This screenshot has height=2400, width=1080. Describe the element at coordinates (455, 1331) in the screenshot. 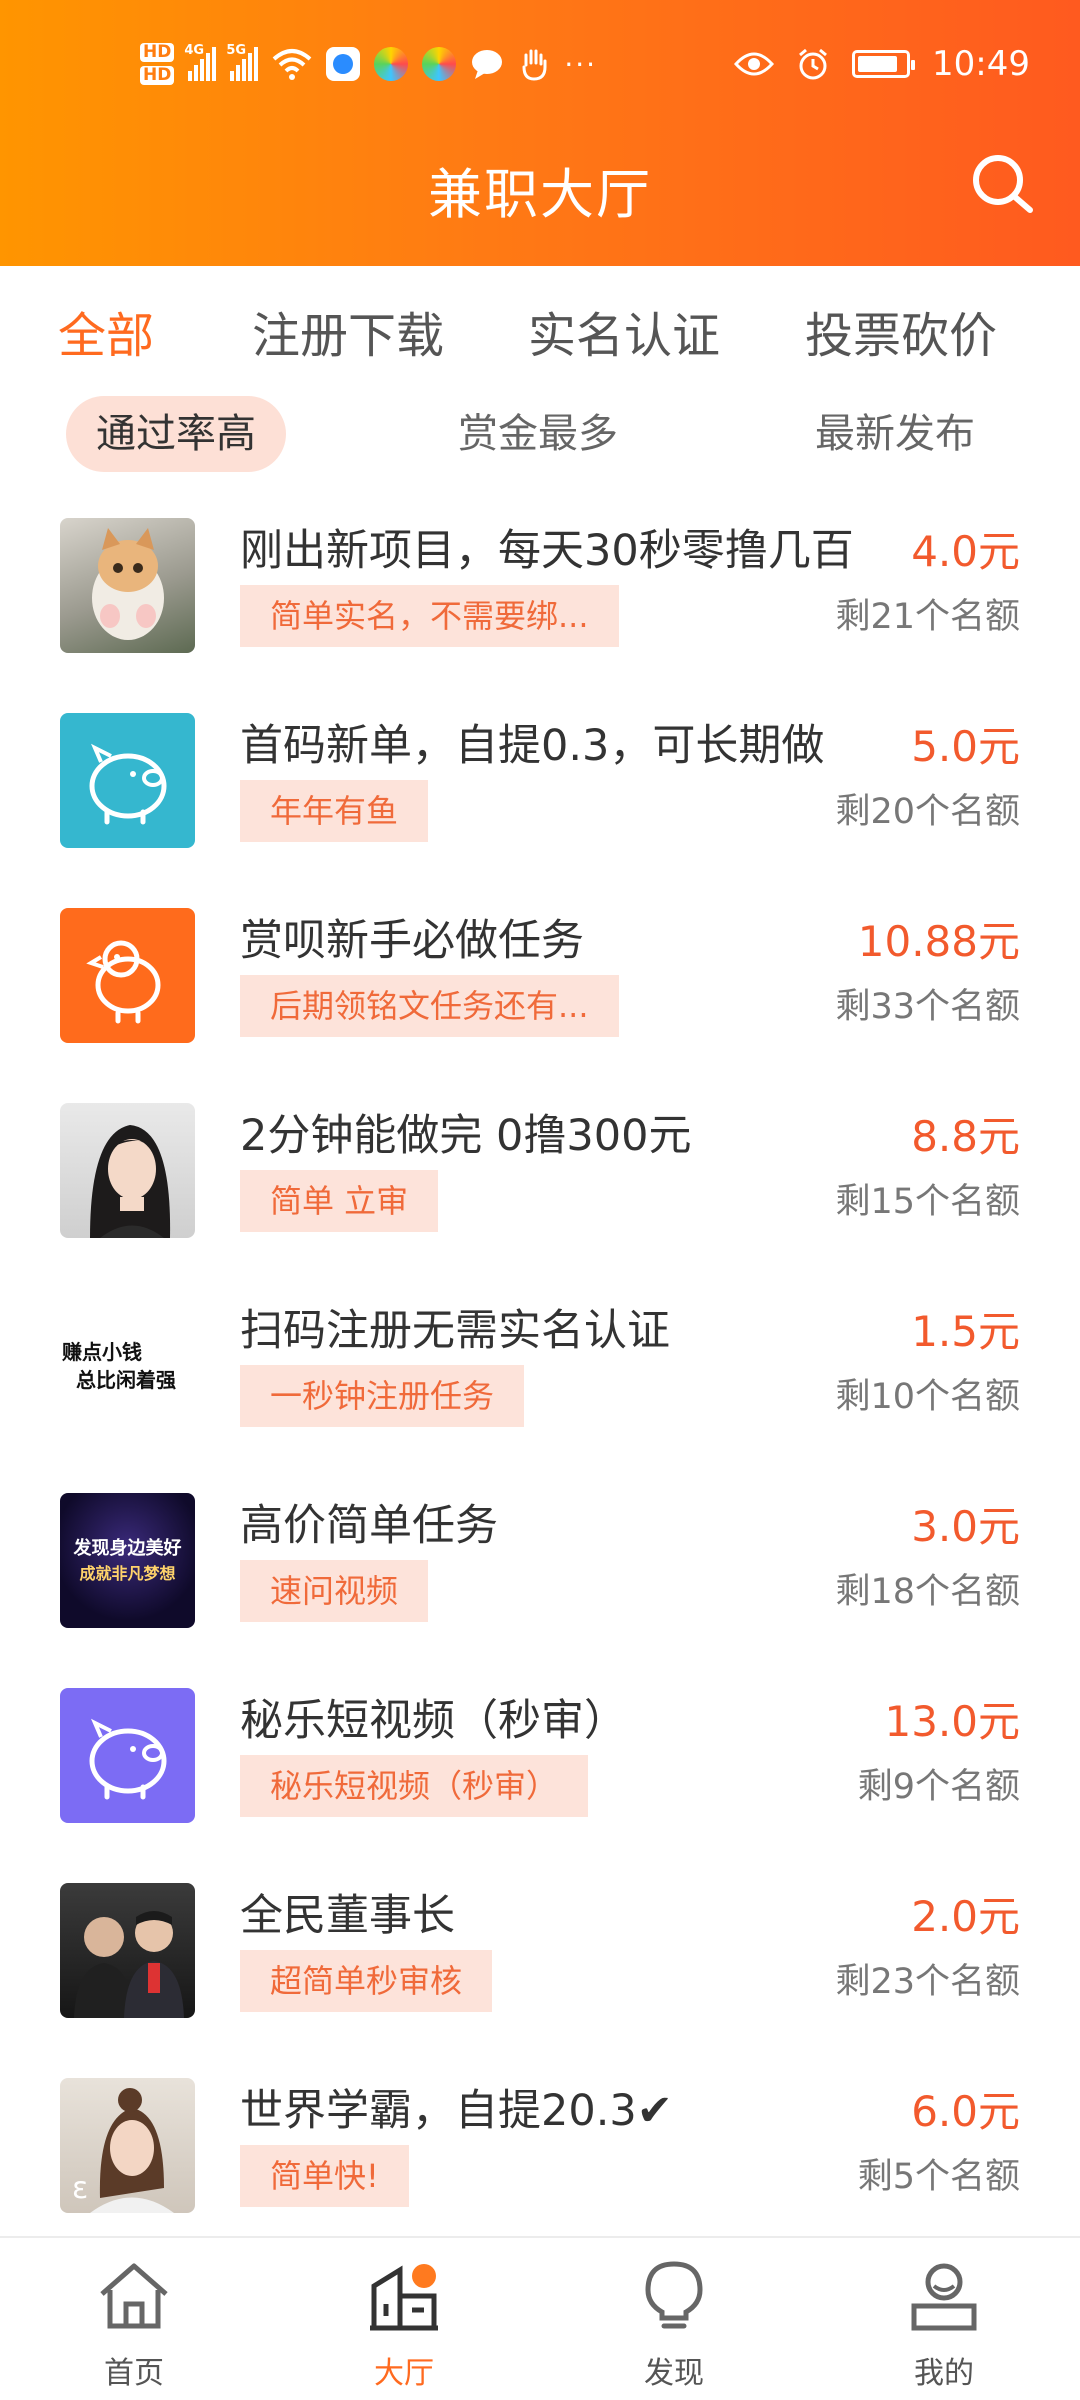

I see `task-title: 扫码注册无需实名认证` at that location.